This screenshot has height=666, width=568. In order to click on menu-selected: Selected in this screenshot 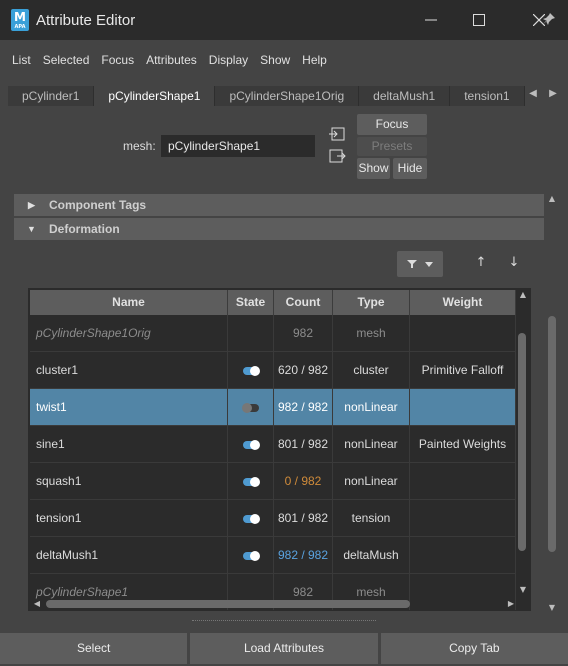, I will do `click(66, 60)`.